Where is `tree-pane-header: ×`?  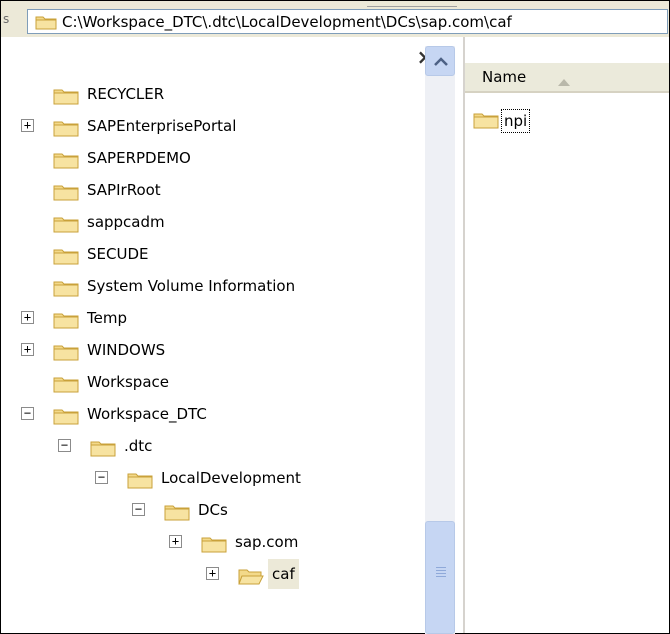 tree-pane-header: × is located at coordinates (232, 58).